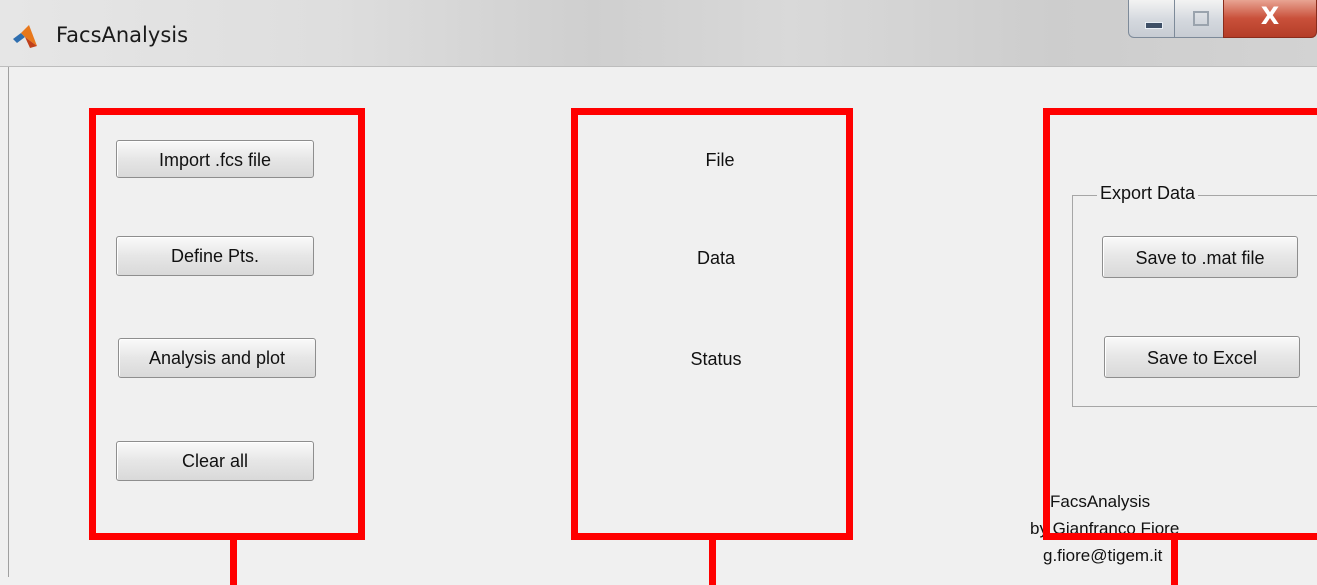 The height and width of the screenshot is (585, 1317). I want to click on matlab-icon, so click(25, 36).